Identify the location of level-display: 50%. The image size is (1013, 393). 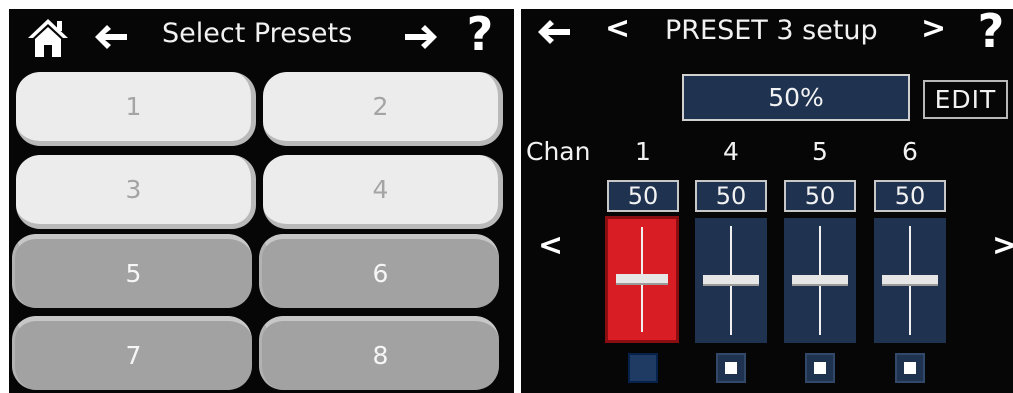
(796, 97).